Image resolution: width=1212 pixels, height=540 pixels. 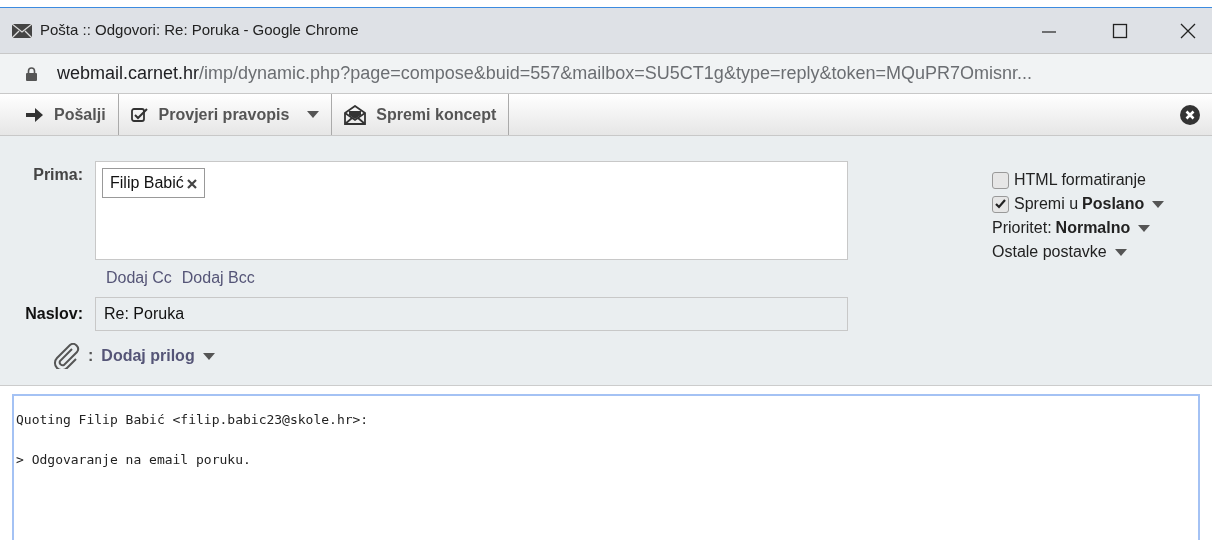 What do you see at coordinates (1049, 252) in the screenshot?
I see `option-label: Ostale postavke` at bounding box center [1049, 252].